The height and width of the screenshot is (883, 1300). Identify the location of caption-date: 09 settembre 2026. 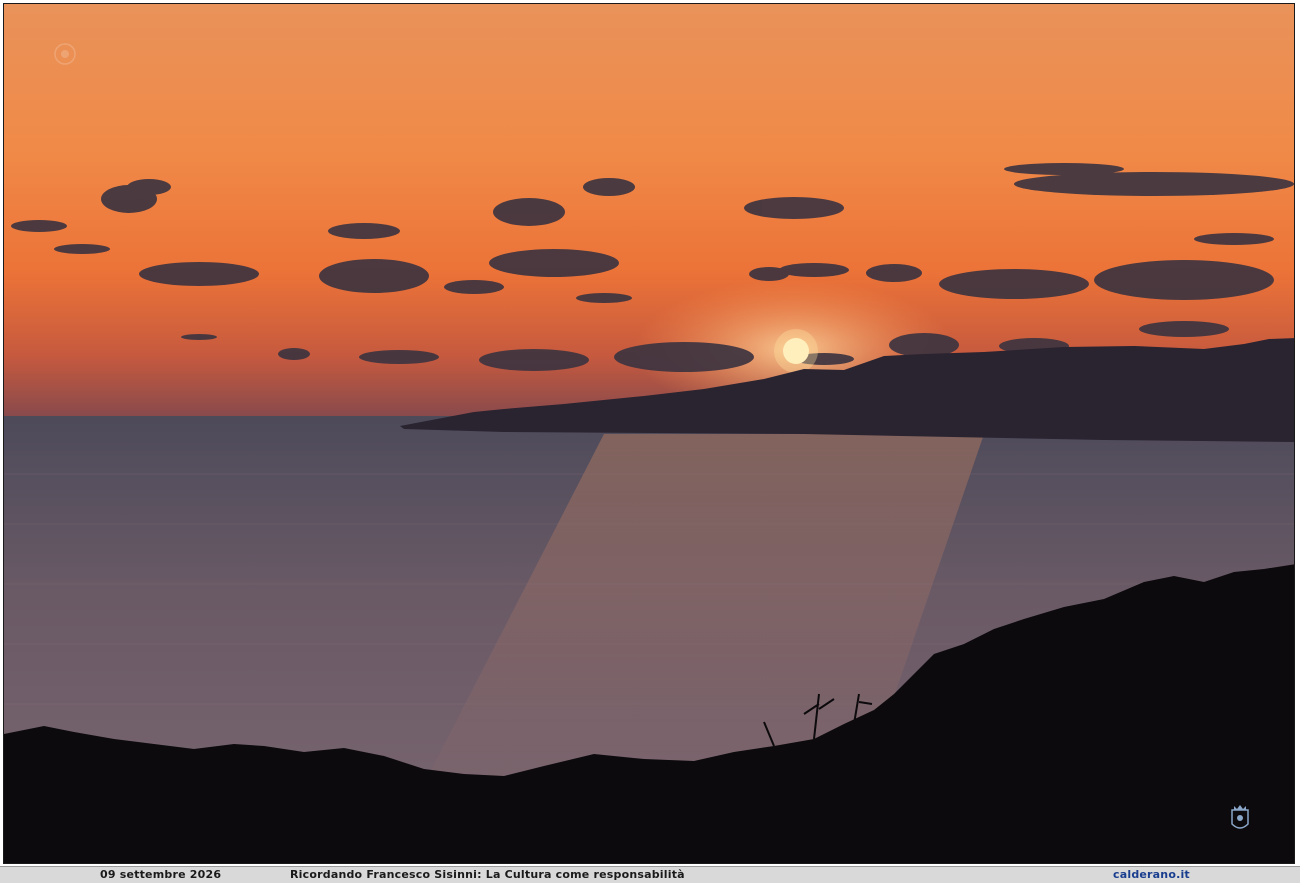
(161, 874).